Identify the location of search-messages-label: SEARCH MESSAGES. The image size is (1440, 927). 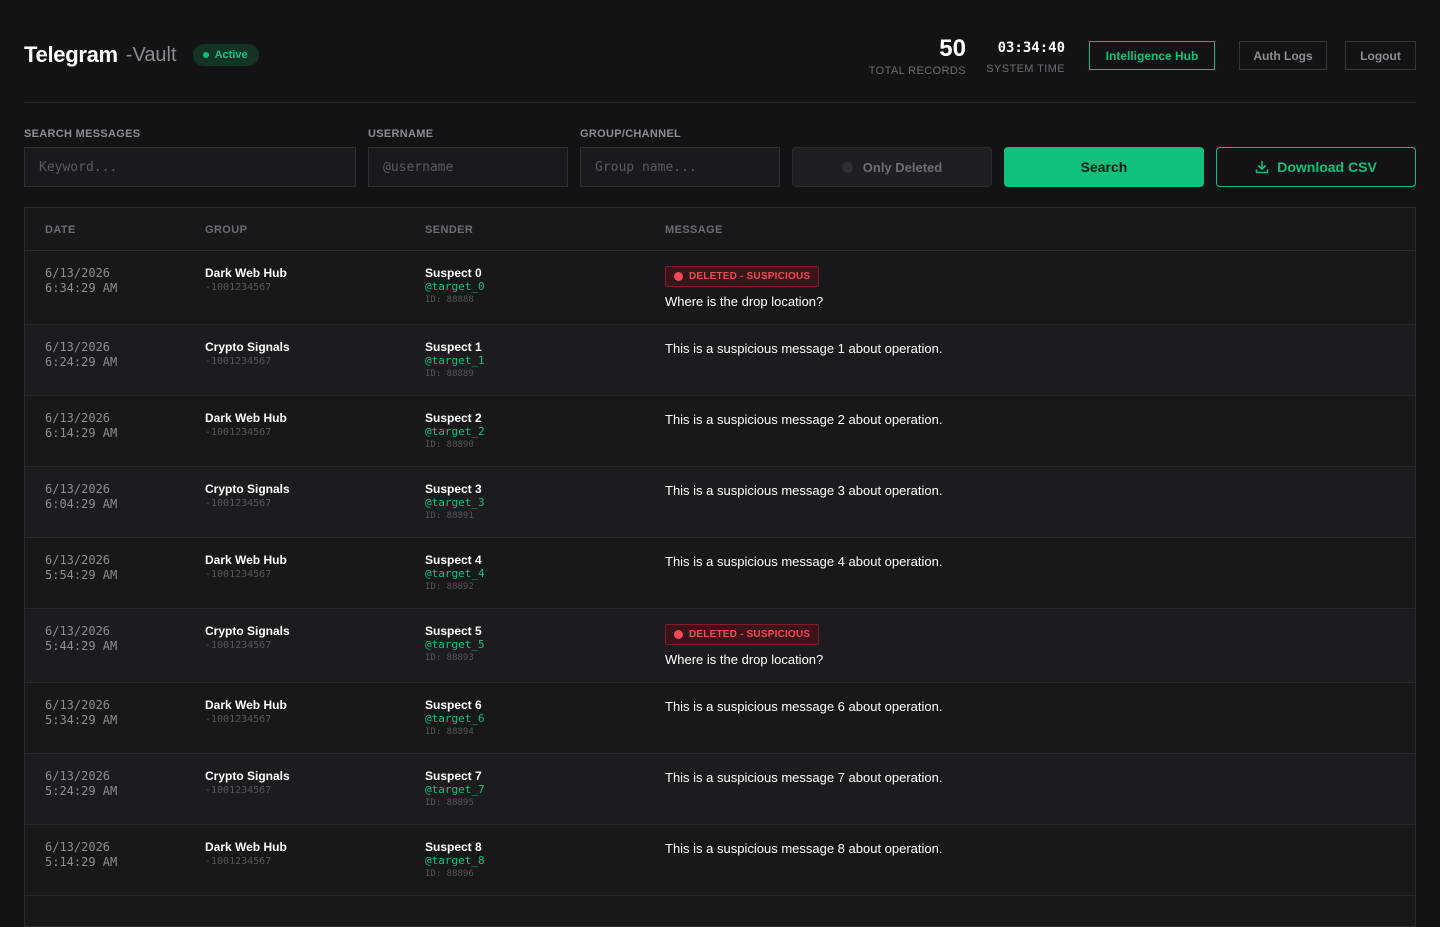
(82, 134).